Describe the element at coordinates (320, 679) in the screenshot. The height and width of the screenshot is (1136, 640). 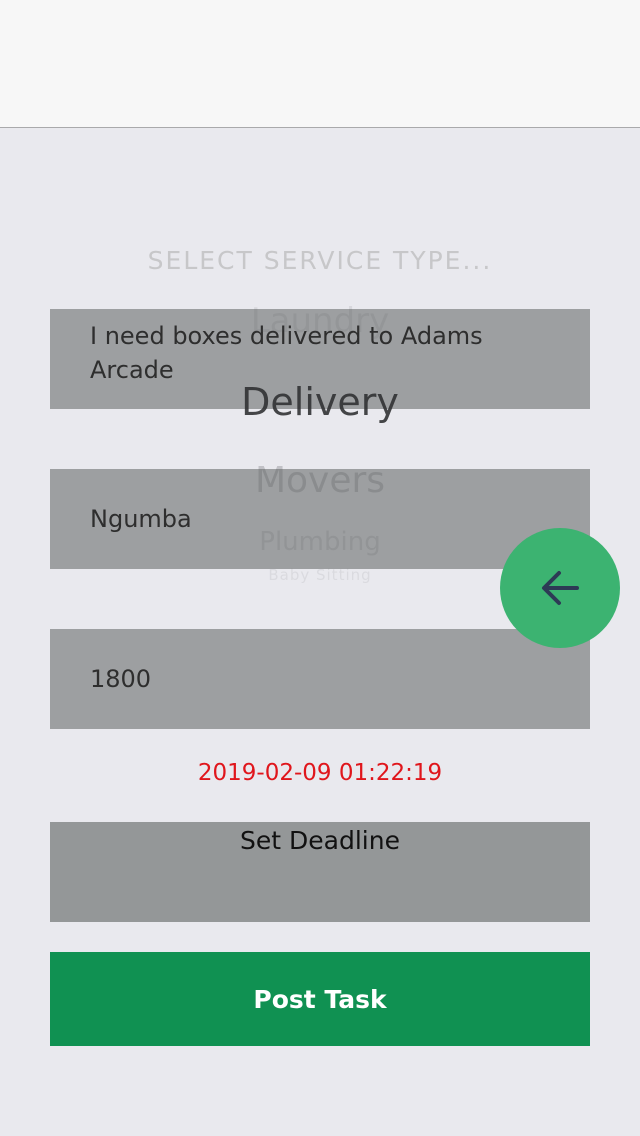
I see `price-field: 1800` at that location.